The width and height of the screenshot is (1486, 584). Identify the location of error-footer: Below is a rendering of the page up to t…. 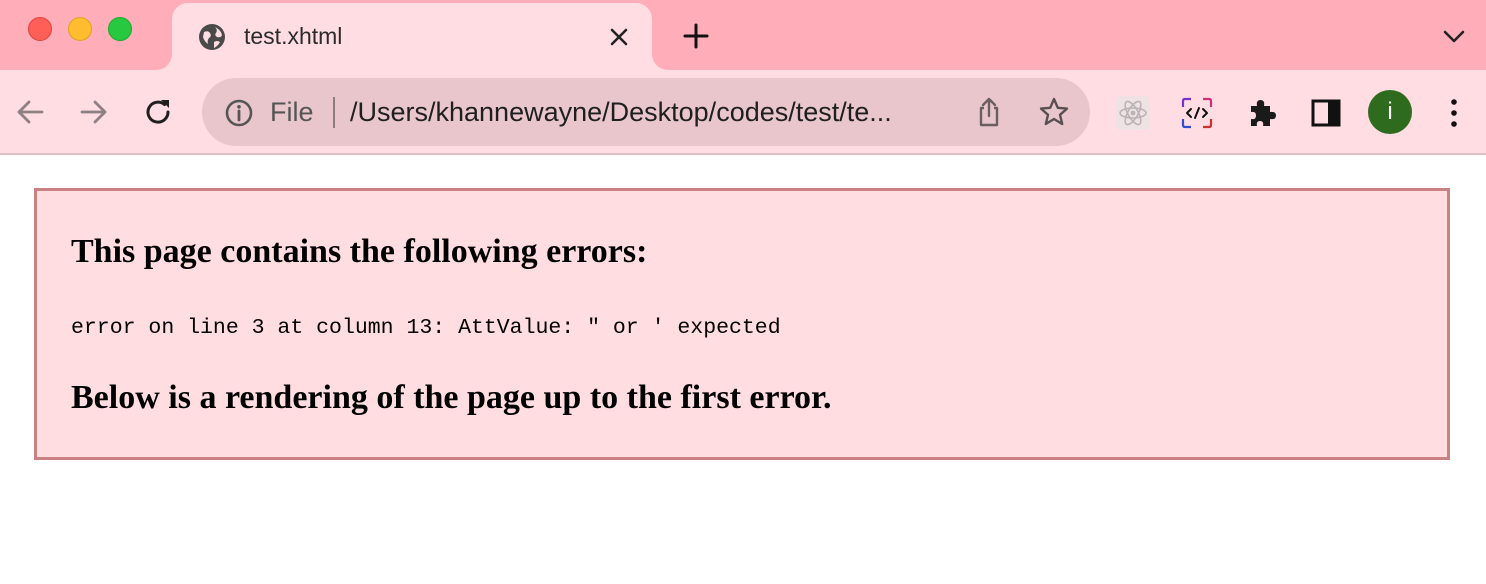
(451, 397).